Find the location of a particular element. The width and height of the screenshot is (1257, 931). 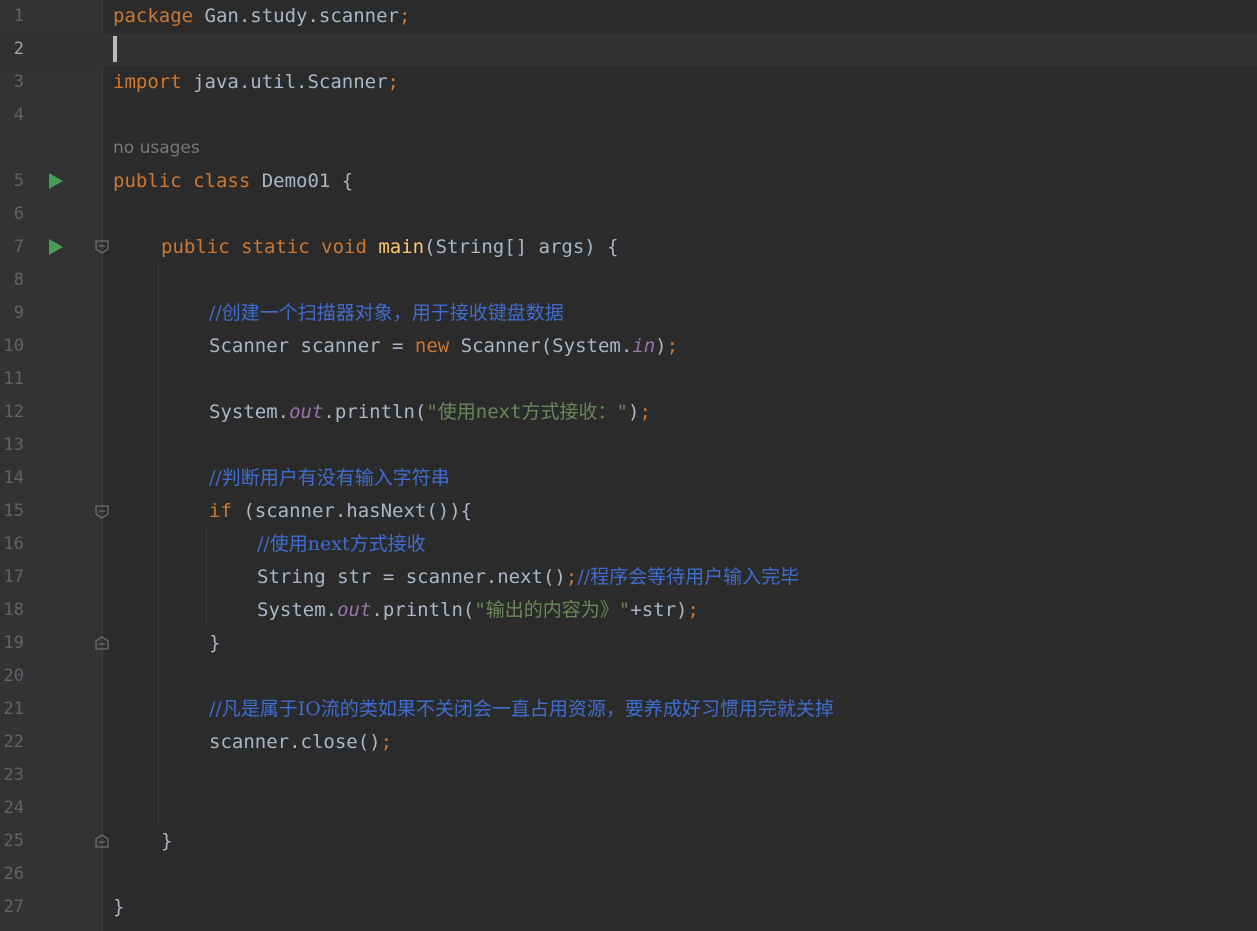

code-text: String str = scanner.next() is located at coordinates (411, 577).